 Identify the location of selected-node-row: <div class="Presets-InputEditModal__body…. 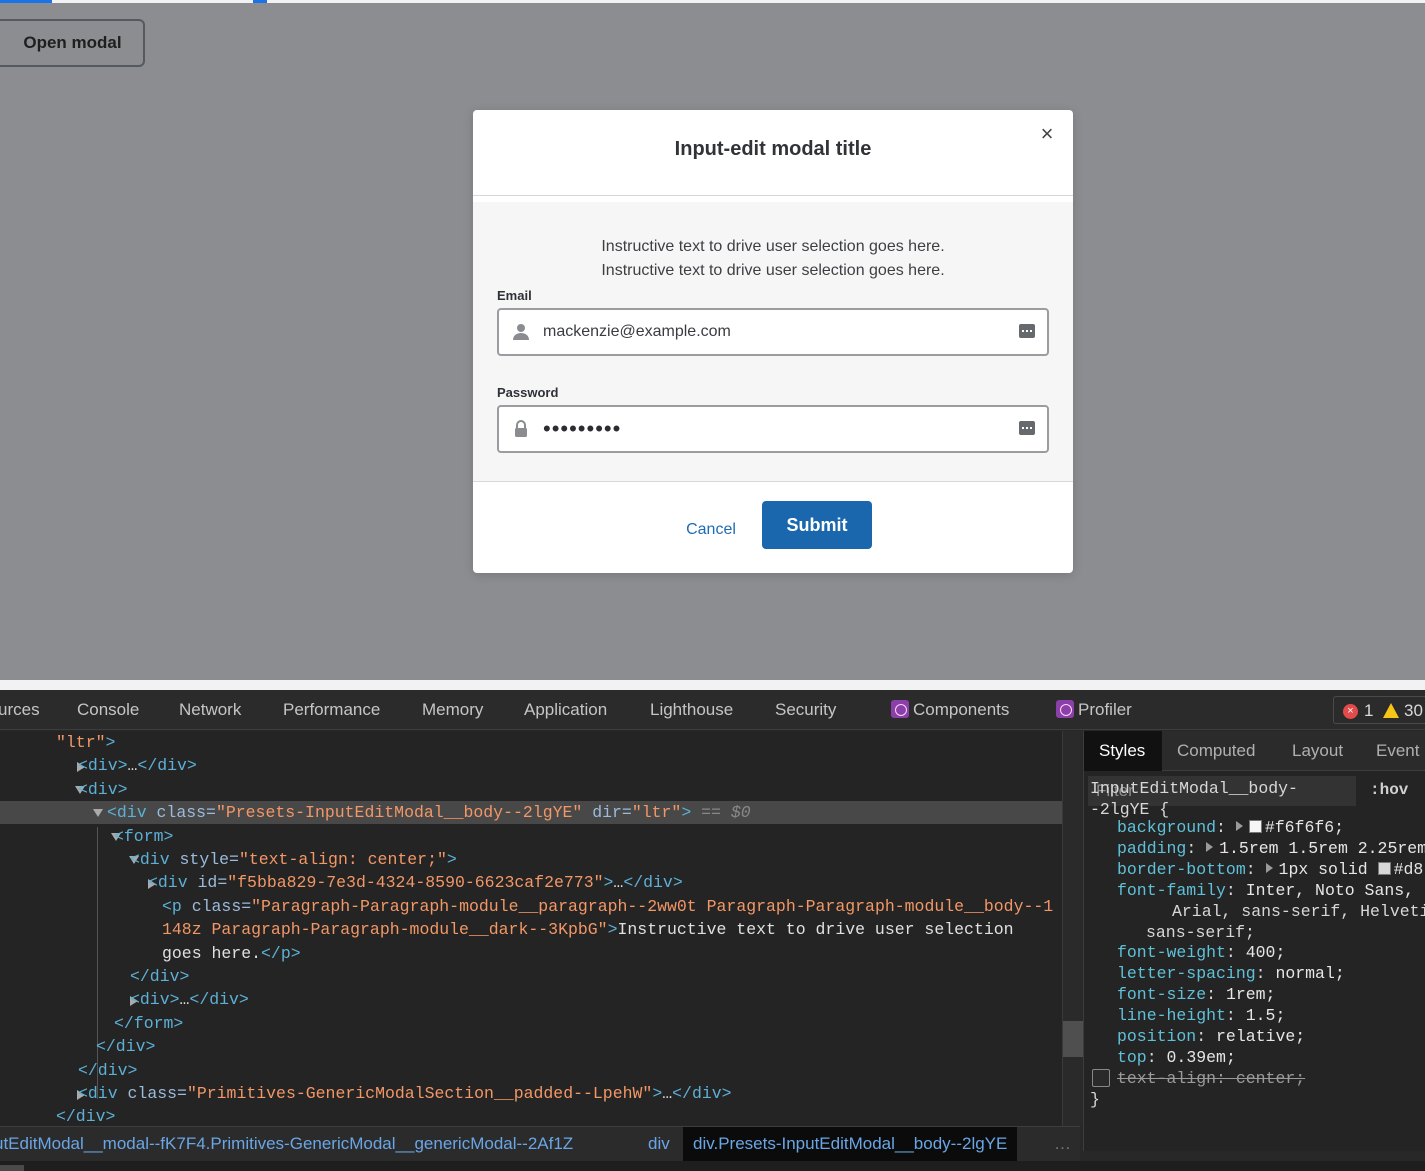
(531, 813).